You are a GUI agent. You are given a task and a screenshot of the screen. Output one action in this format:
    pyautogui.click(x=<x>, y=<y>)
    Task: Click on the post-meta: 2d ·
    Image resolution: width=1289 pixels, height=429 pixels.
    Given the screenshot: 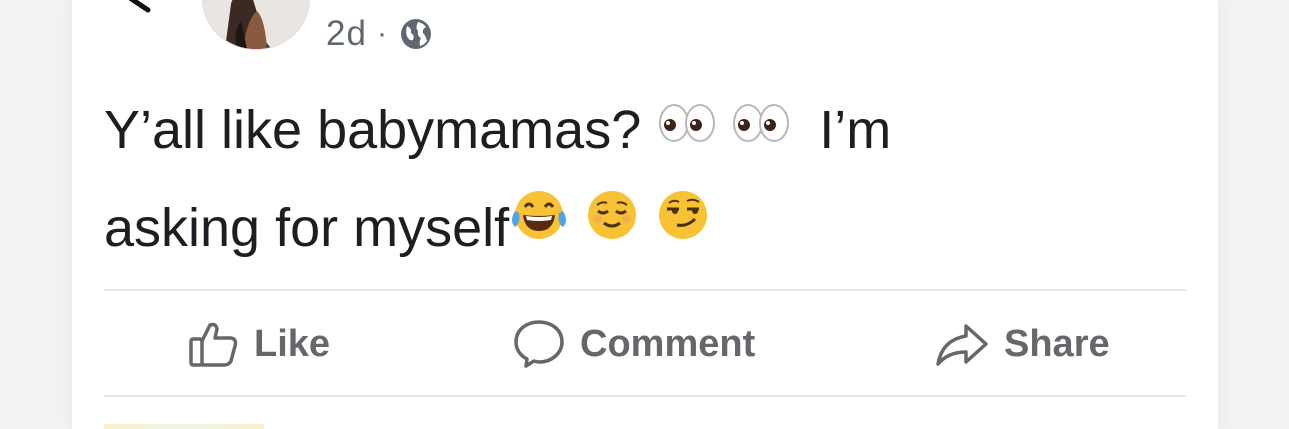 What is the action you would take?
    pyautogui.click(x=380, y=34)
    